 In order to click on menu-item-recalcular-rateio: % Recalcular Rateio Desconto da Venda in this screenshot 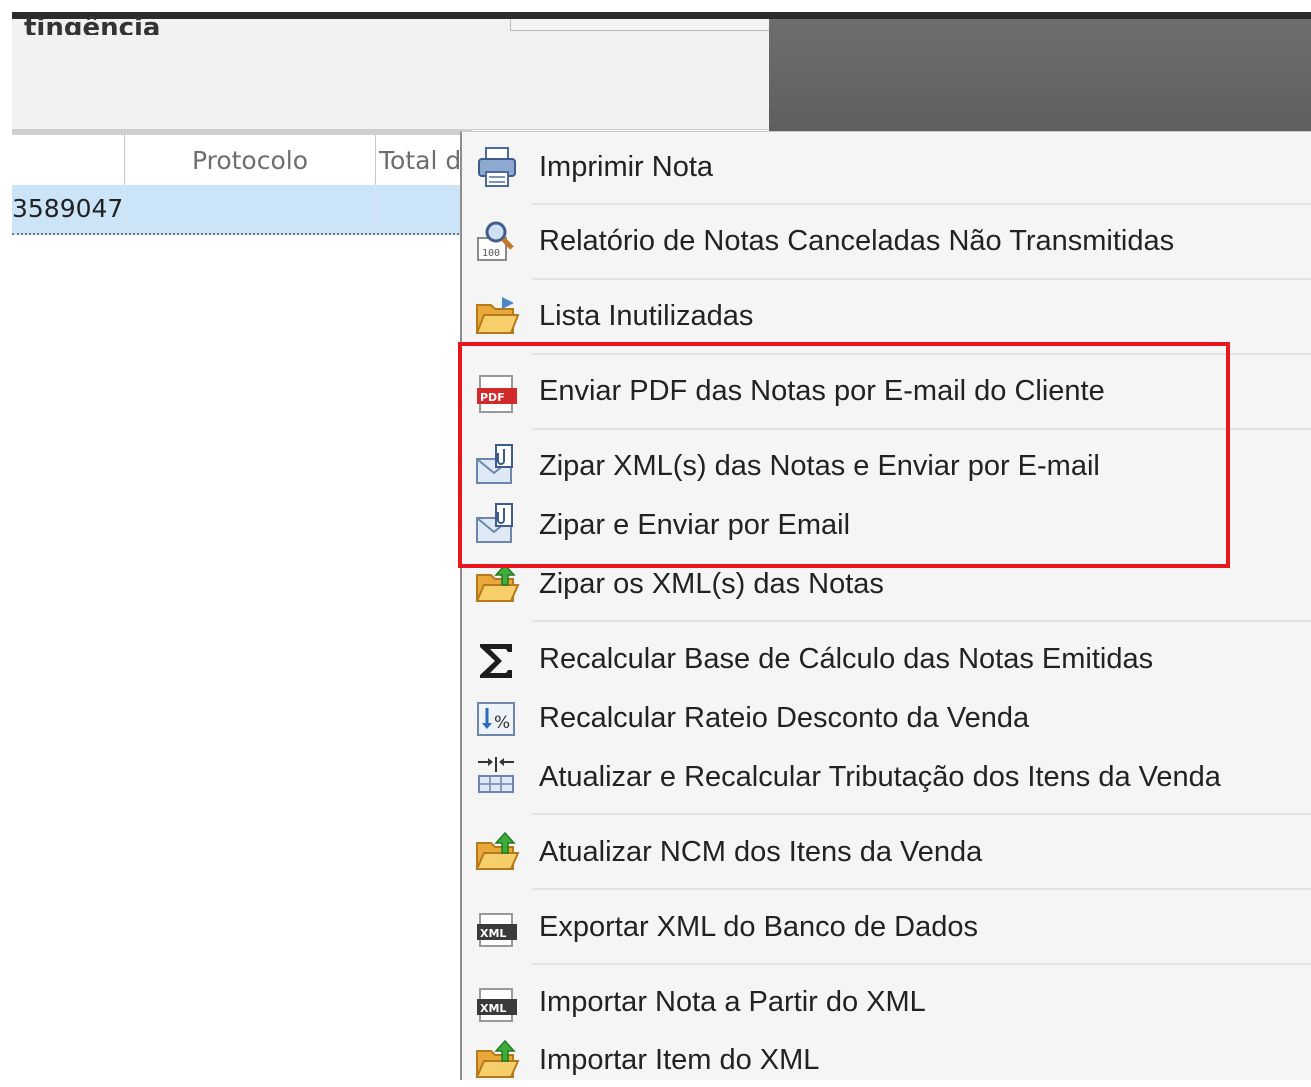, I will do `click(886, 720)`.